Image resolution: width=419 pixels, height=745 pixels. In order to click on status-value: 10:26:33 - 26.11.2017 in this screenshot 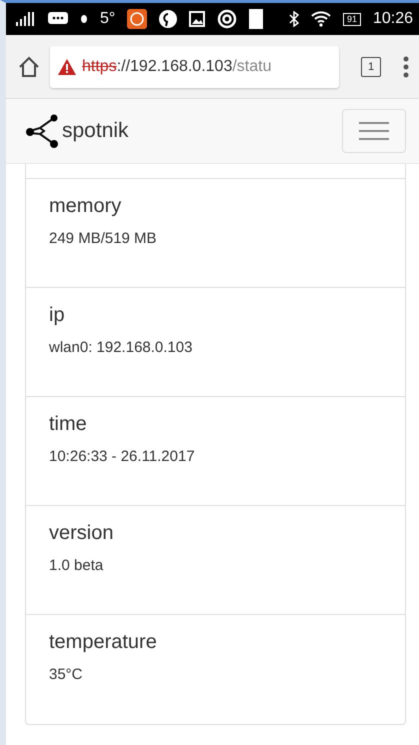, I will do `click(122, 456)`.